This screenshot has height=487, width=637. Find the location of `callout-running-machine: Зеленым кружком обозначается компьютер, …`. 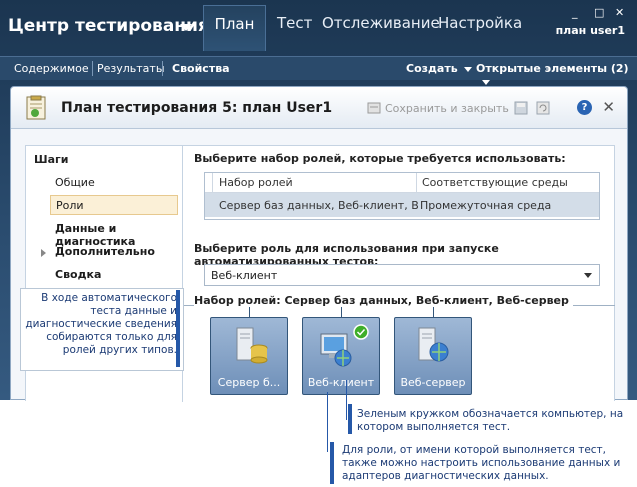

callout-running-machine: Зеленым кружком обозначается компьютер, … is located at coordinates (490, 420).